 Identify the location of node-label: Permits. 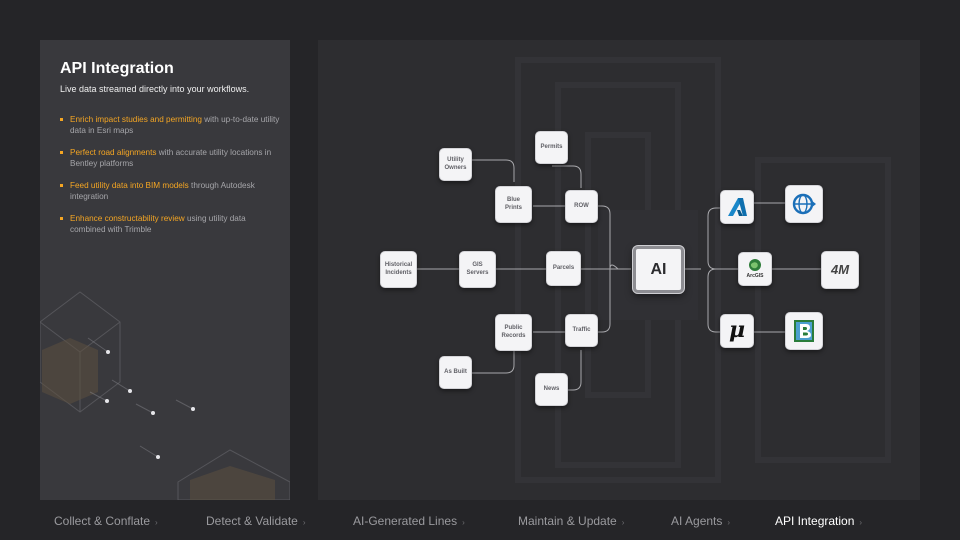
(551, 146).